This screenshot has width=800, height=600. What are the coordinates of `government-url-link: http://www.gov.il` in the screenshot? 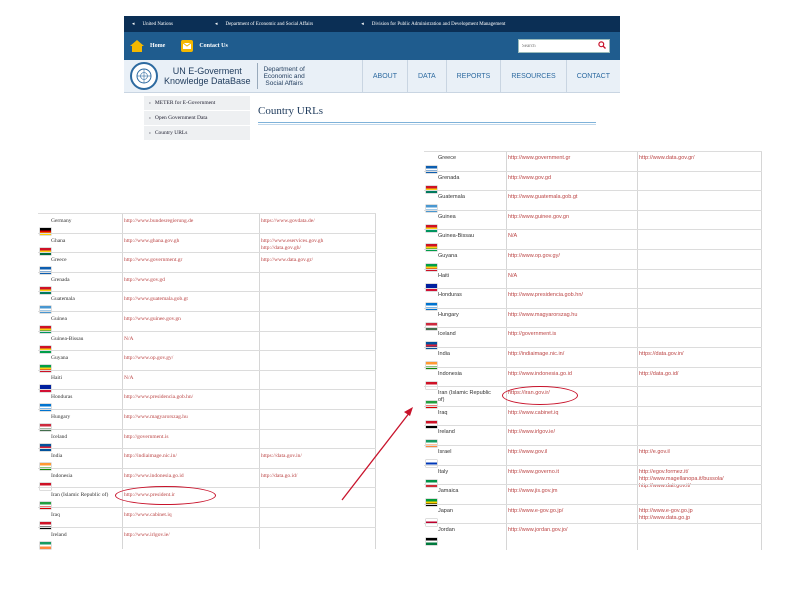 It's located at (527, 452).